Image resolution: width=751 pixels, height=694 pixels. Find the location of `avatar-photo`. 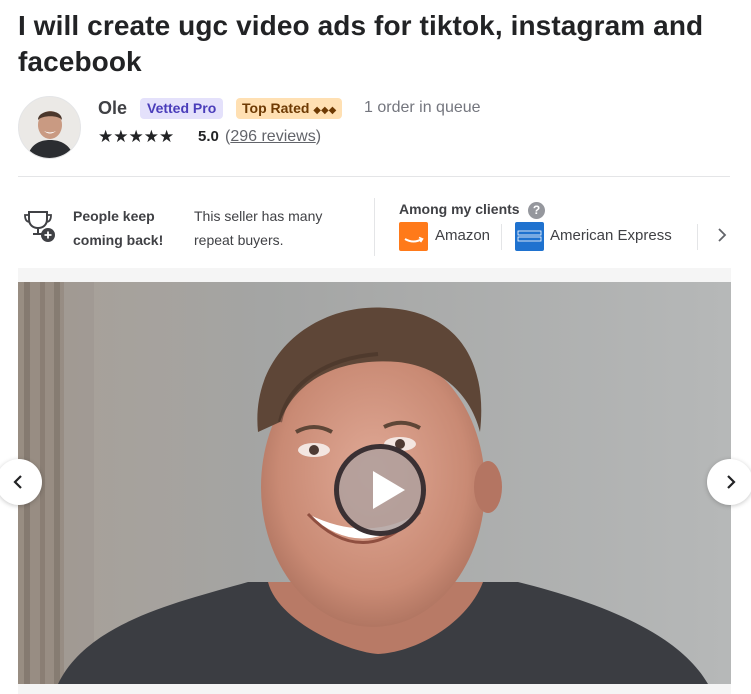

avatar-photo is located at coordinates (49, 127).